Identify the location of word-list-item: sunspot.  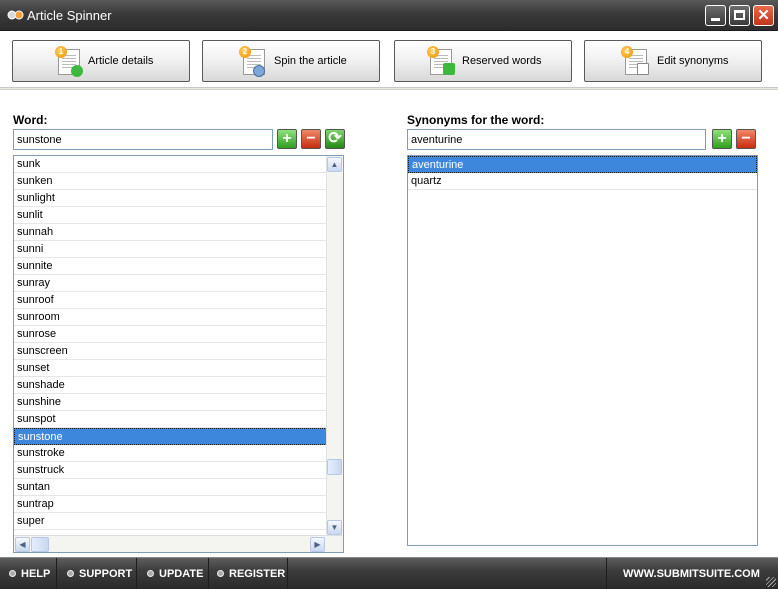
(170, 419).